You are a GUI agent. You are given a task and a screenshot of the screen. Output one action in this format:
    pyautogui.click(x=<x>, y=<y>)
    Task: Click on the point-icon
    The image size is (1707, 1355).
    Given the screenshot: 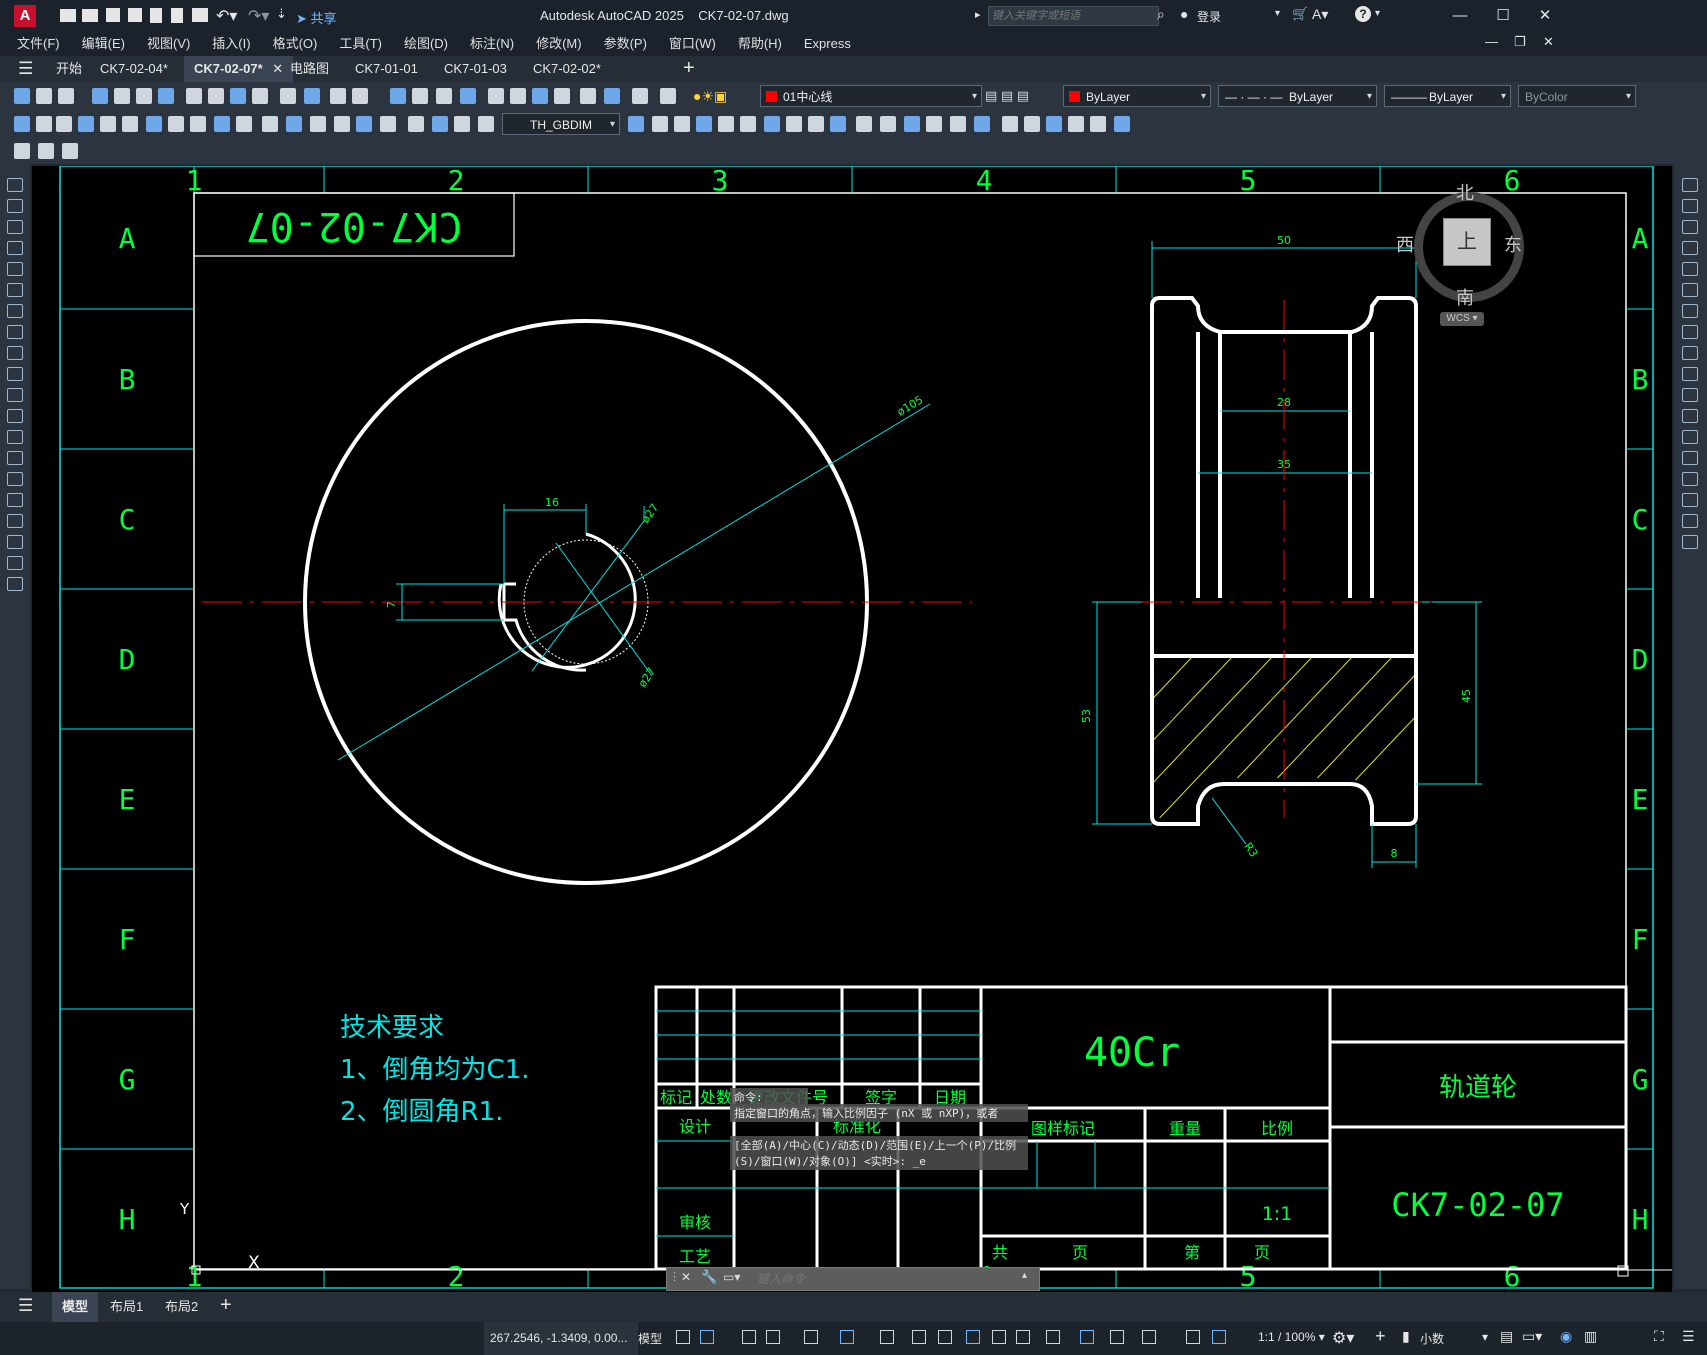 What is the action you would take?
    pyautogui.click(x=15, y=458)
    